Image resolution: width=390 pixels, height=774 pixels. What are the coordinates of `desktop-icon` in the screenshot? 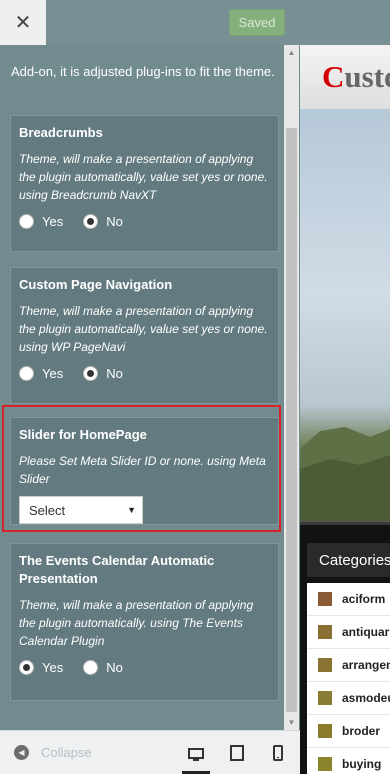 It's located at (196, 754).